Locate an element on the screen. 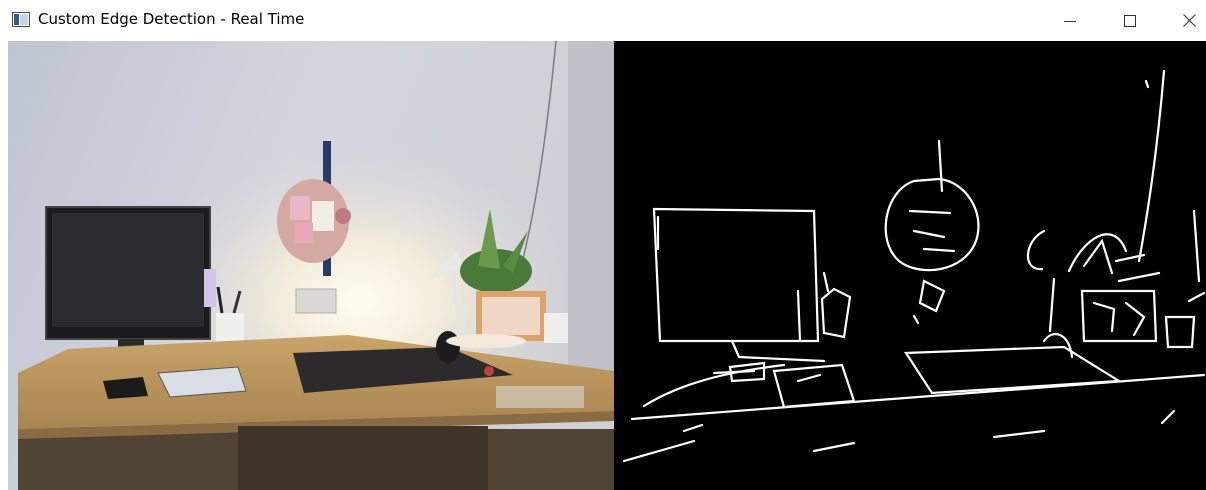  maximize-button is located at coordinates (1130, 20).